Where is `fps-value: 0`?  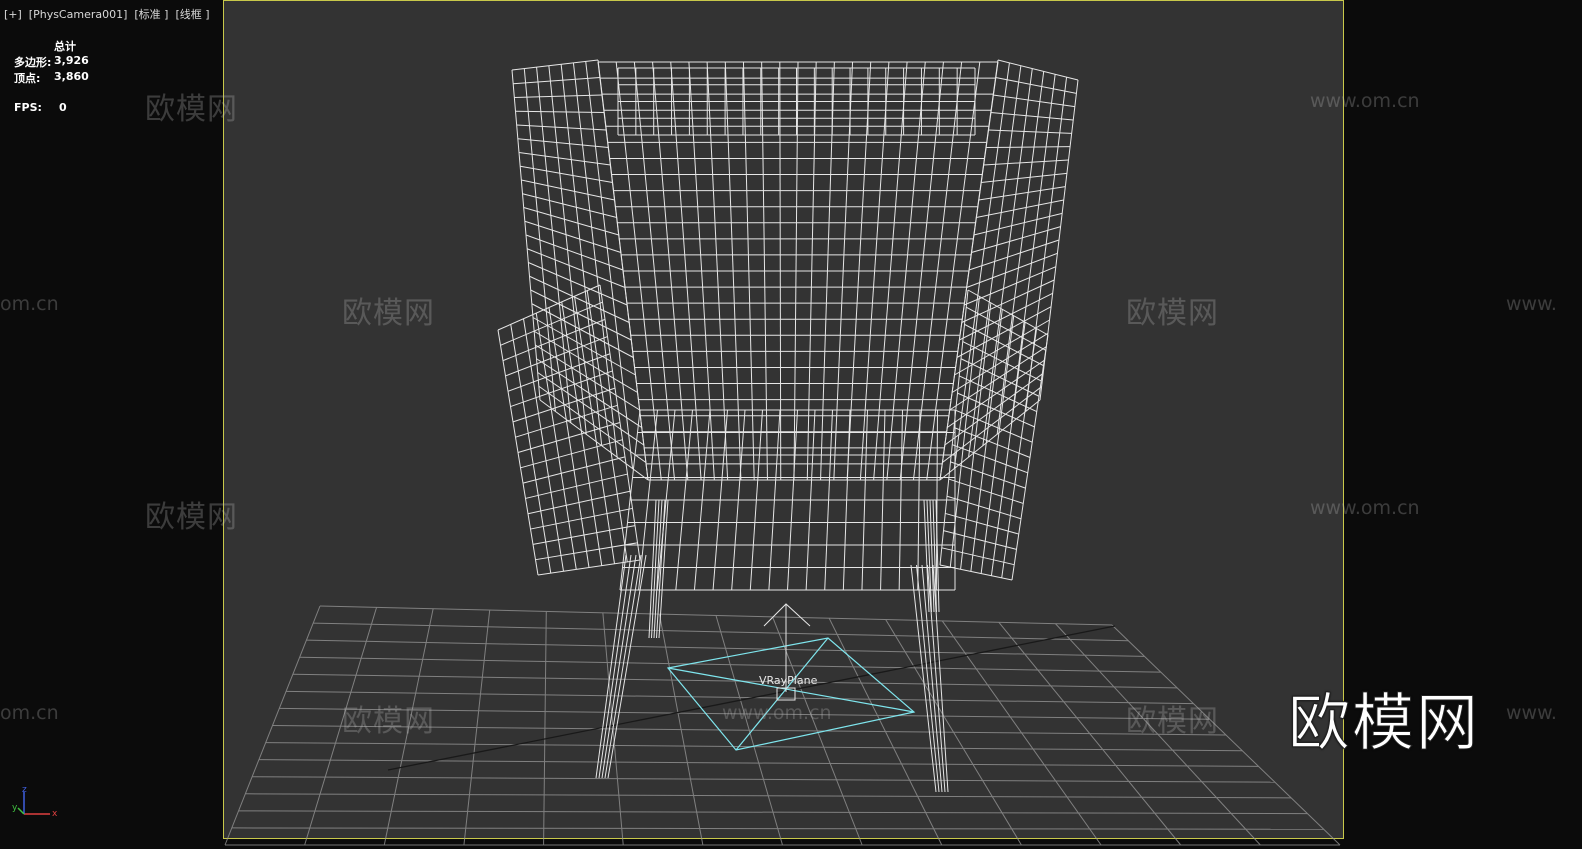
fps-value: 0 is located at coordinates (63, 107).